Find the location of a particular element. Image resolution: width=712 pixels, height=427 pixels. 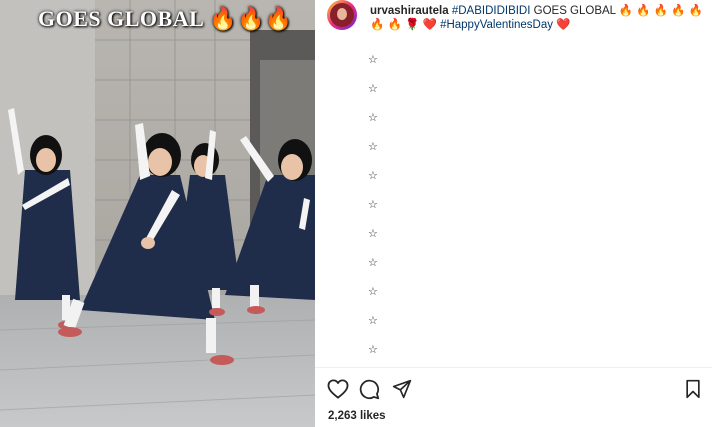

caption-emojis: 🔥 🔥 🌹 ❤️ is located at coordinates (405, 25).